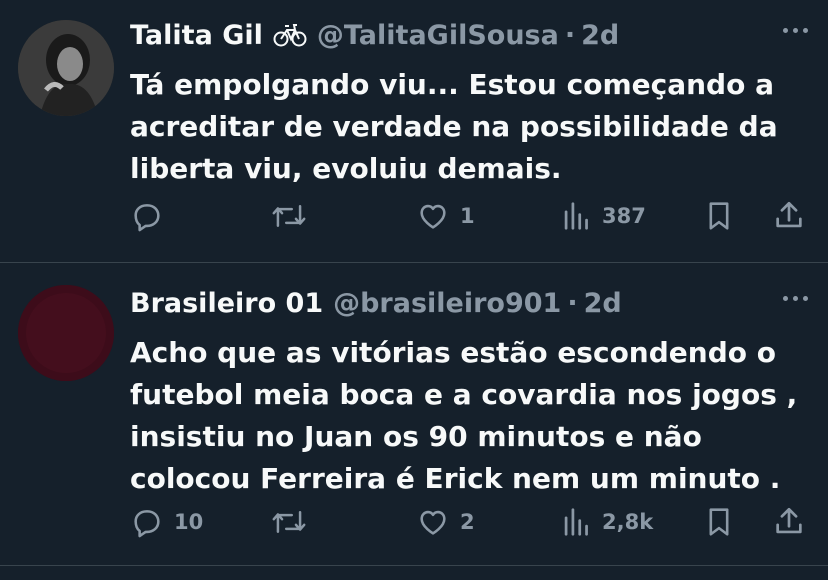 The height and width of the screenshot is (580, 828). Describe the element at coordinates (628, 522) in the screenshot. I see `views-count: 2,8k` at that location.